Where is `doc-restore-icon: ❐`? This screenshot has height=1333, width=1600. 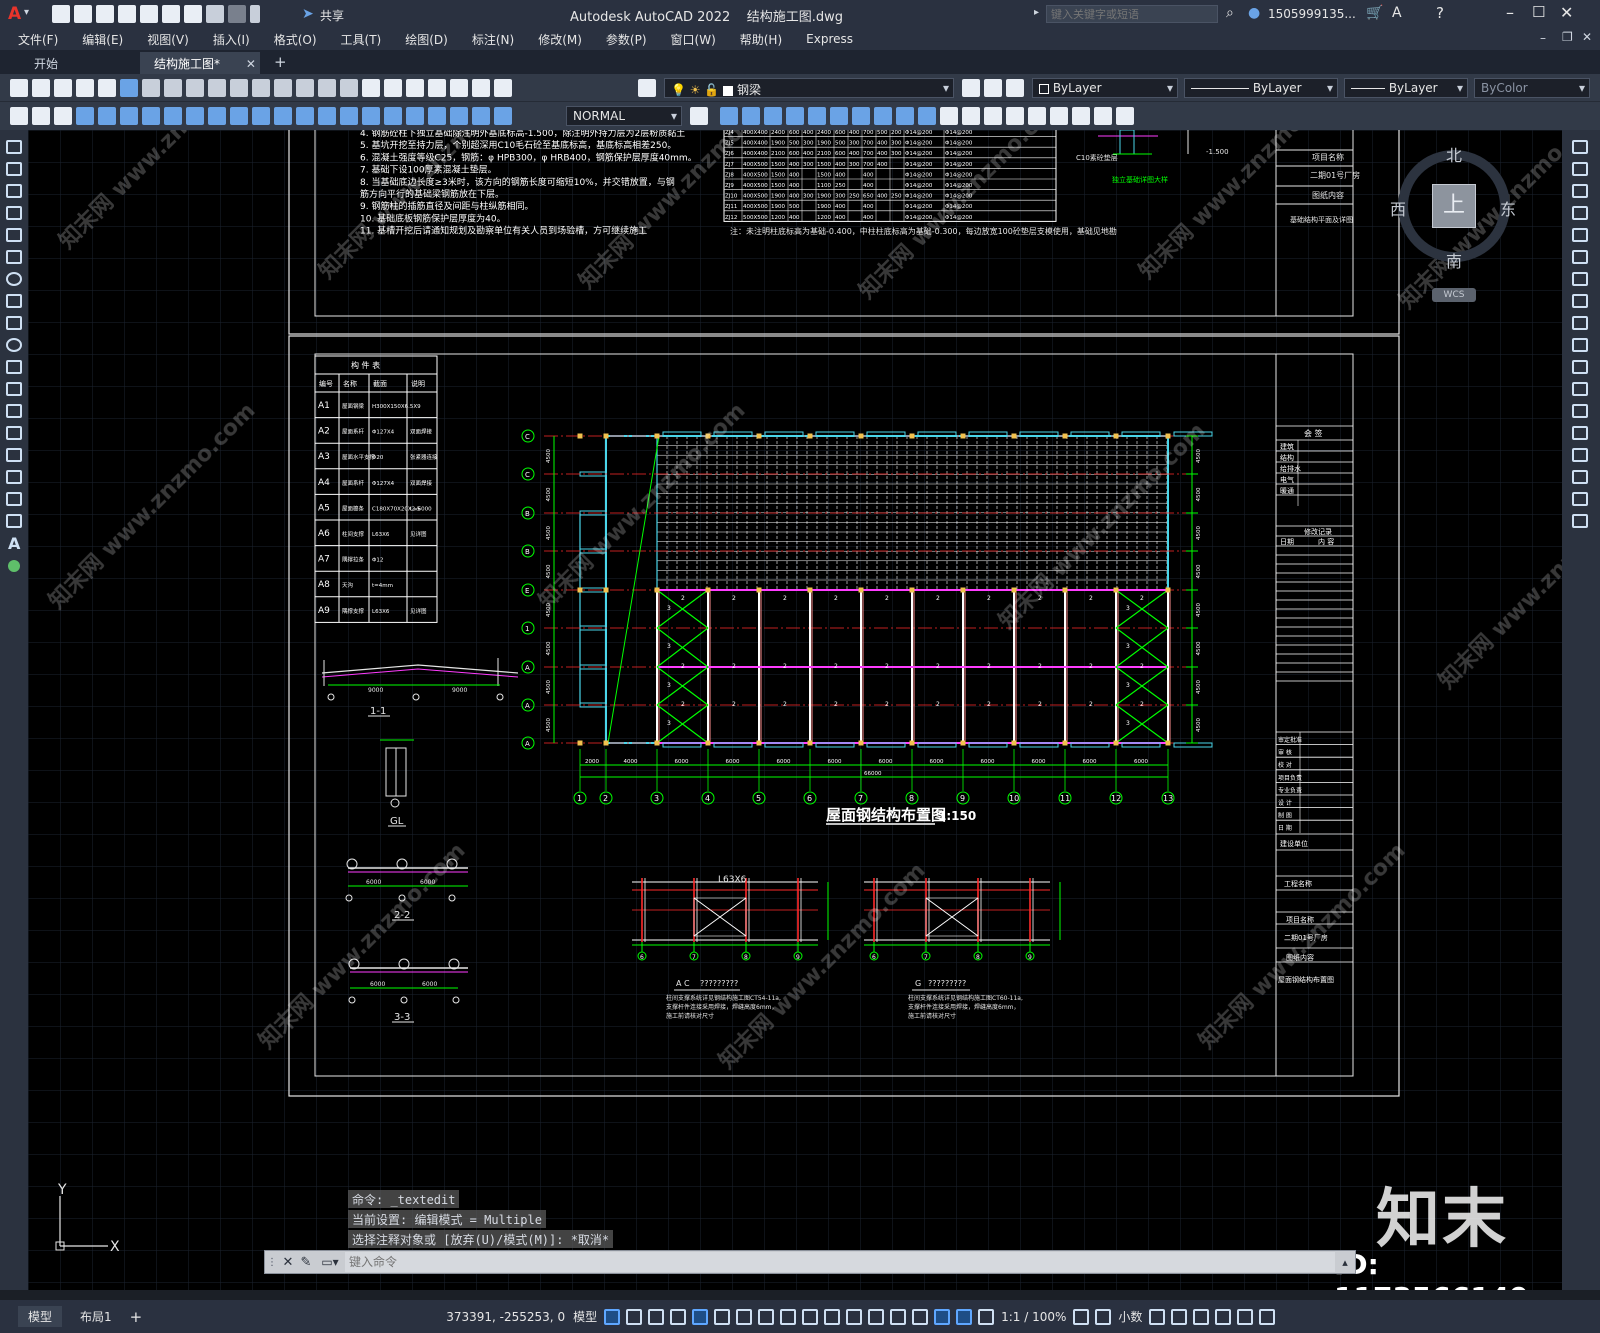 doc-restore-icon: ❐ is located at coordinates (1567, 37).